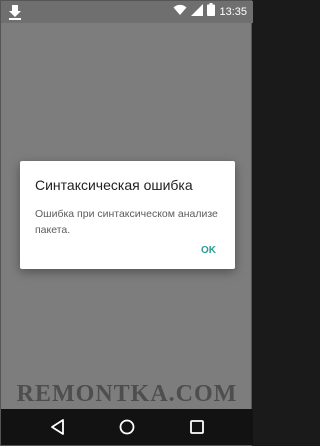 The image size is (320, 446). Describe the element at coordinates (197, 12) in the screenshot. I see `signal-icon` at that location.